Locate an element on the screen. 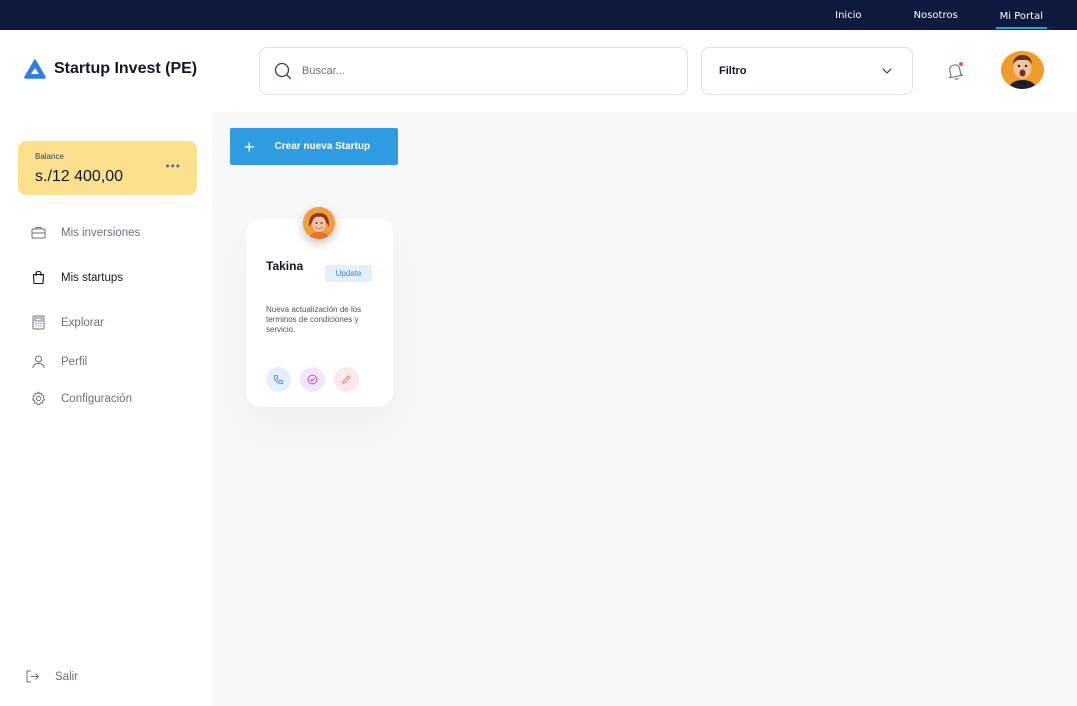  phone-icon is located at coordinates (278, 379).